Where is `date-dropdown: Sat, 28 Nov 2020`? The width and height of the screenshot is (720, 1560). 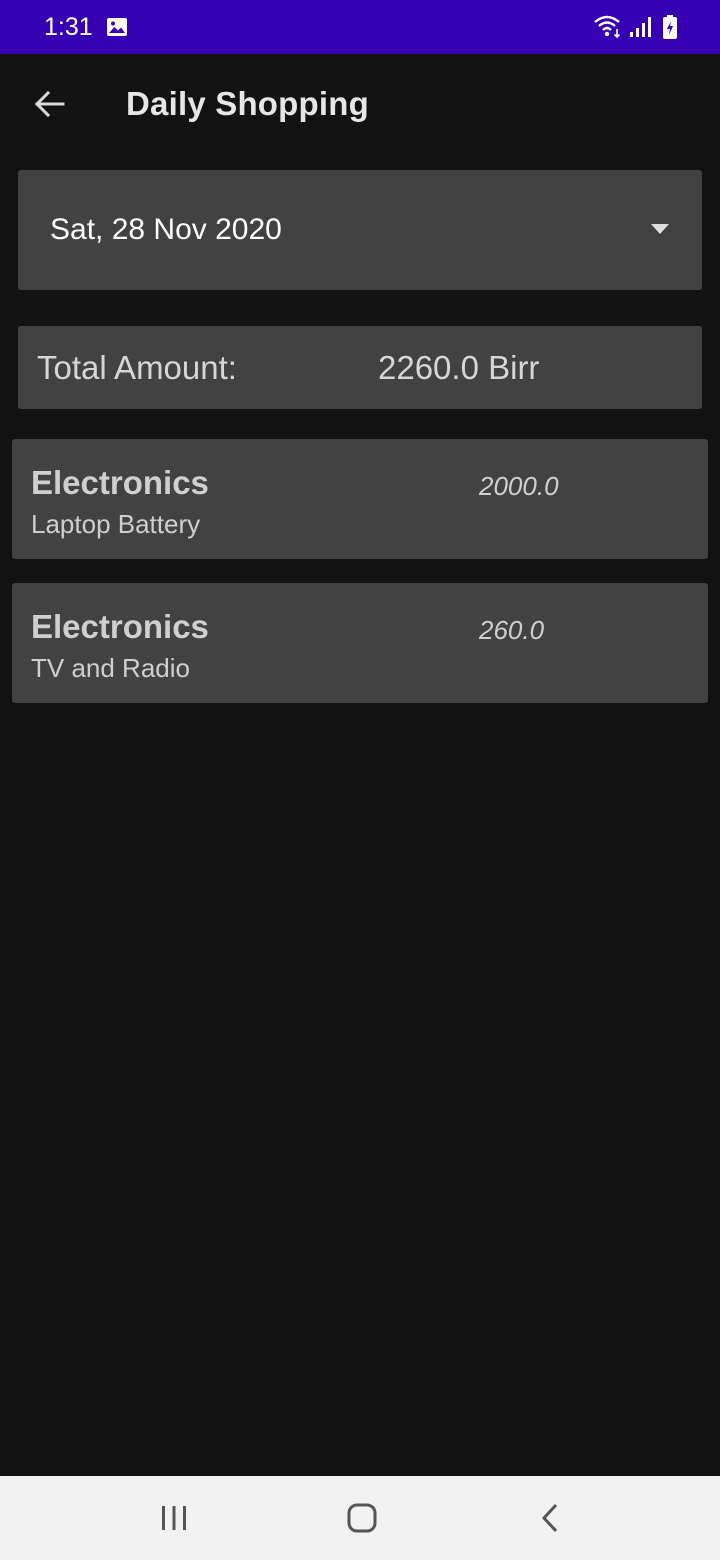 date-dropdown: Sat, 28 Nov 2020 is located at coordinates (360, 230).